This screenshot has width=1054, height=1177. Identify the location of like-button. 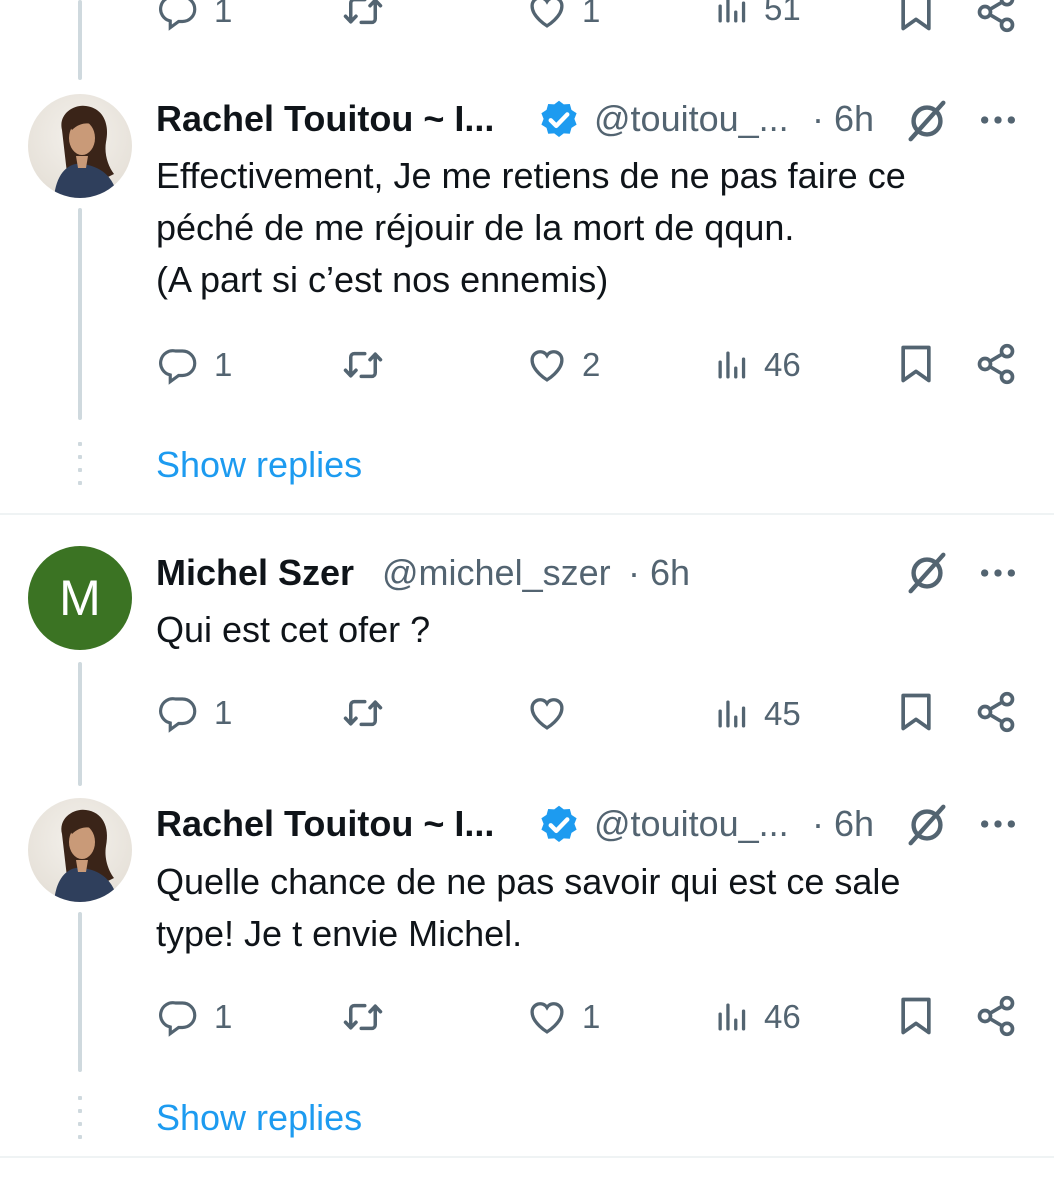
(554, 713).